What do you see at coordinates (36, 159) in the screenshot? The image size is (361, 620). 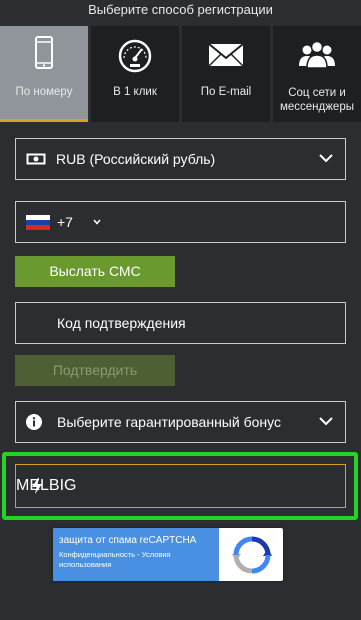 I see `banknote-icon` at bounding box center [36, 159].